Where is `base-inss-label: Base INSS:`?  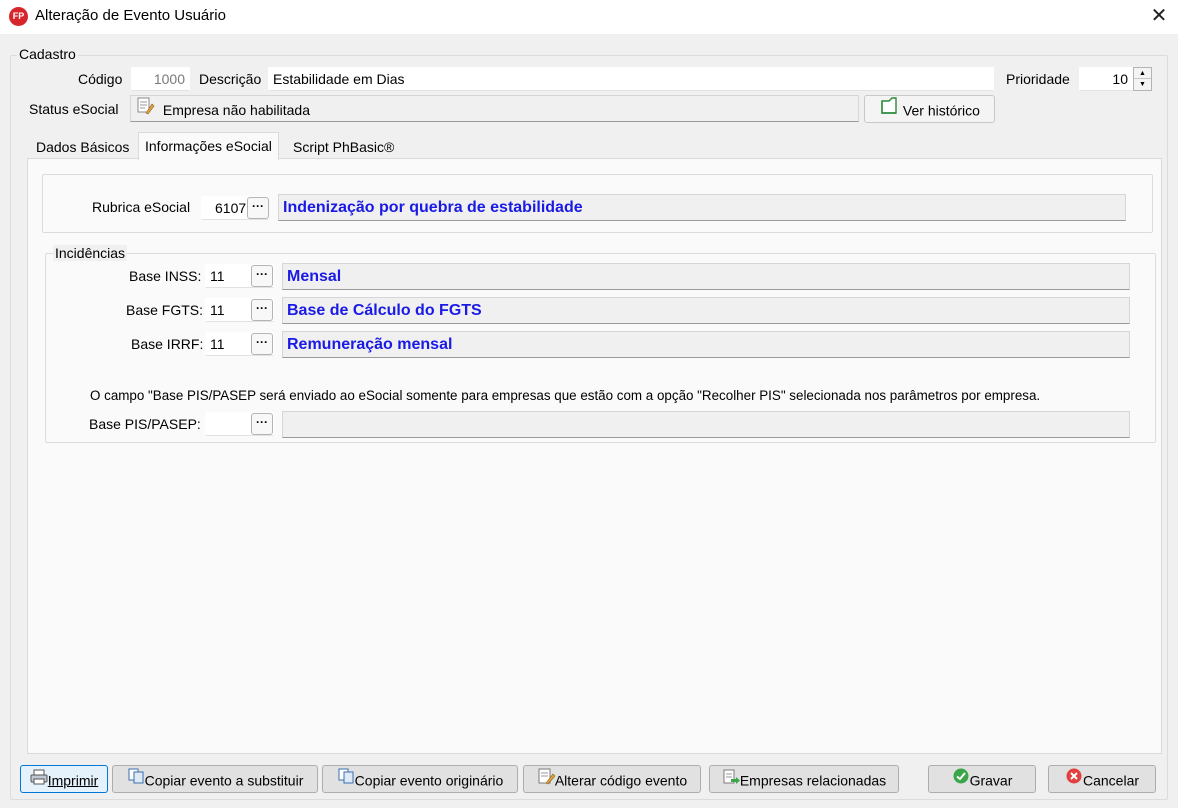 base-inss-label: Base INSS: is located at coordinates (165, 276).